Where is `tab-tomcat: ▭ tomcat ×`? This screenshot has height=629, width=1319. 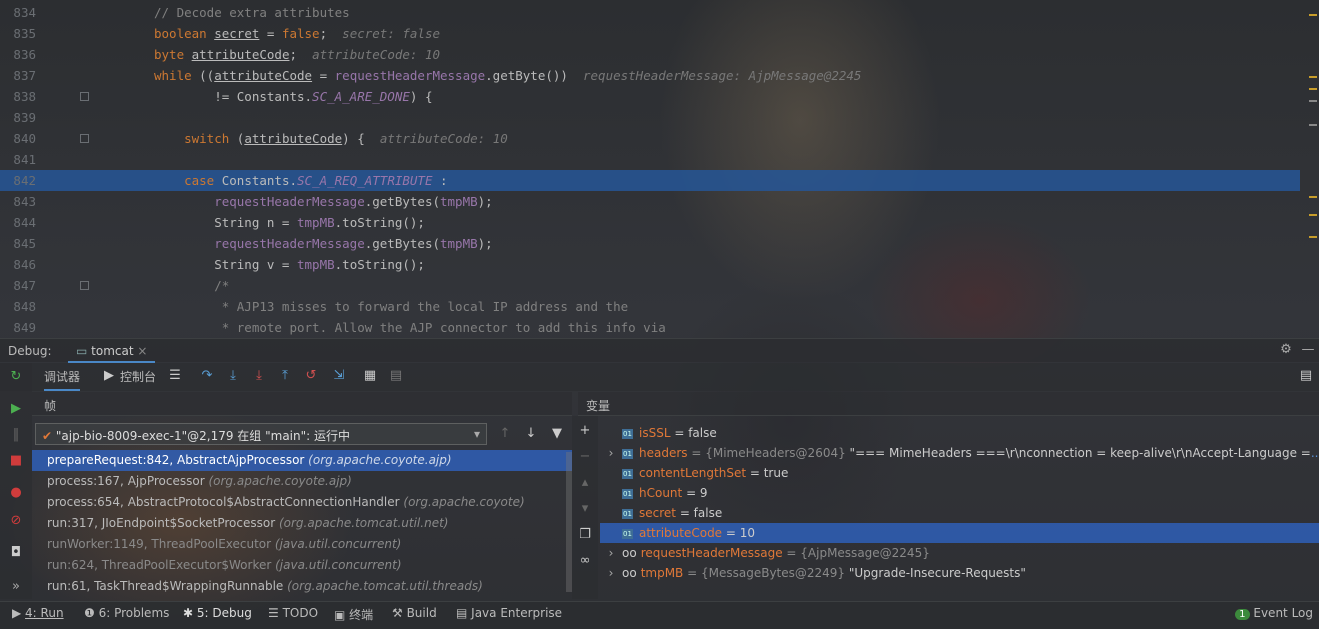 tab-tomcat: ▭ tomcat × is located at coordinates (112, 351).